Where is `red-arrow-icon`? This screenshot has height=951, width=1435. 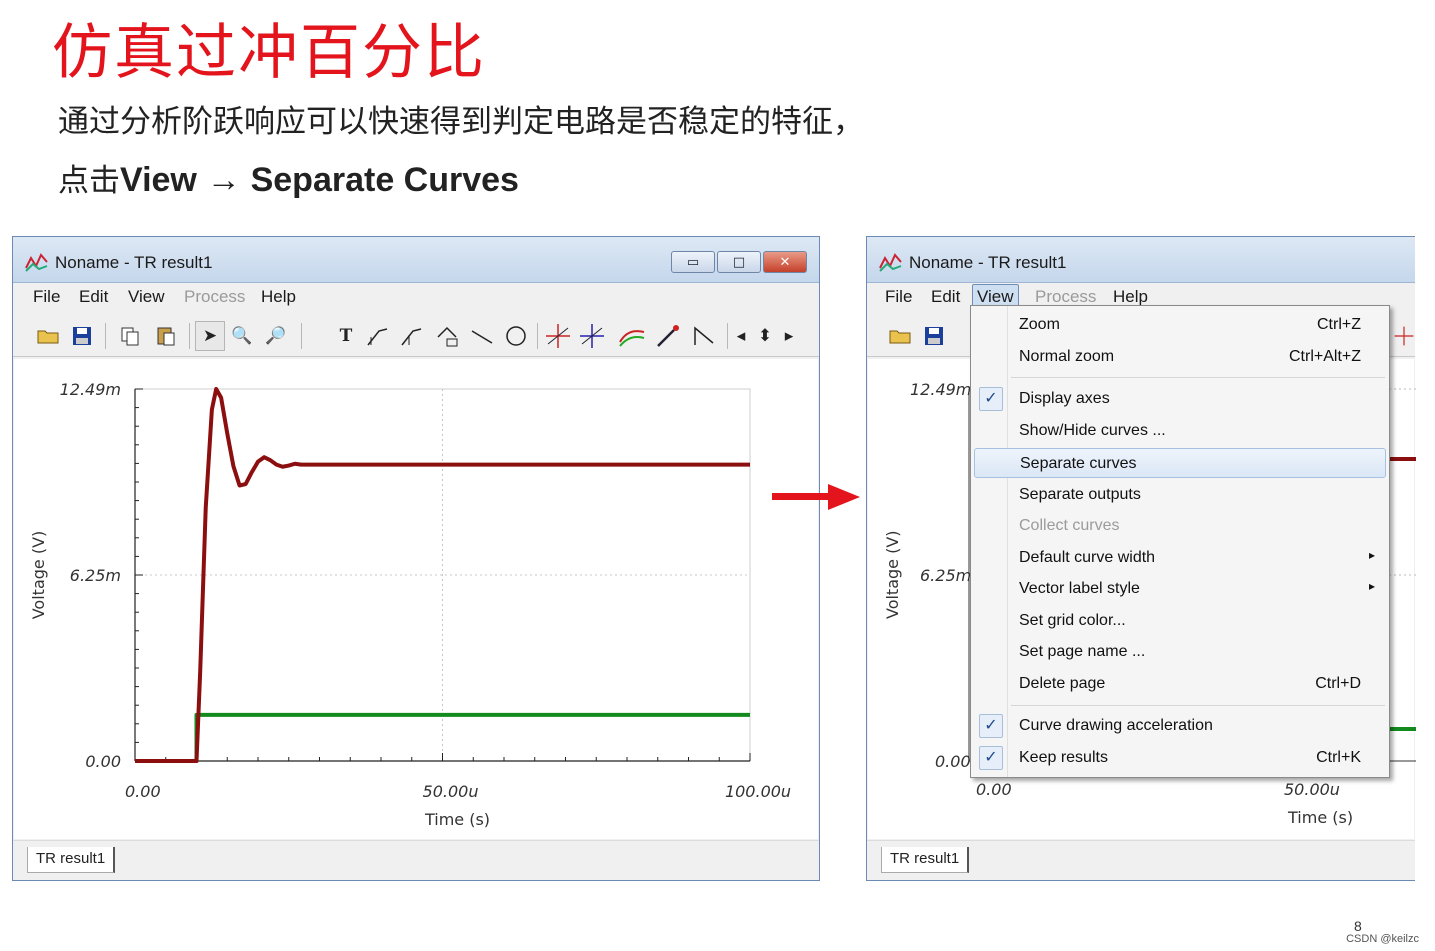
red-arrow-icon is located at coordinates (816, 497).